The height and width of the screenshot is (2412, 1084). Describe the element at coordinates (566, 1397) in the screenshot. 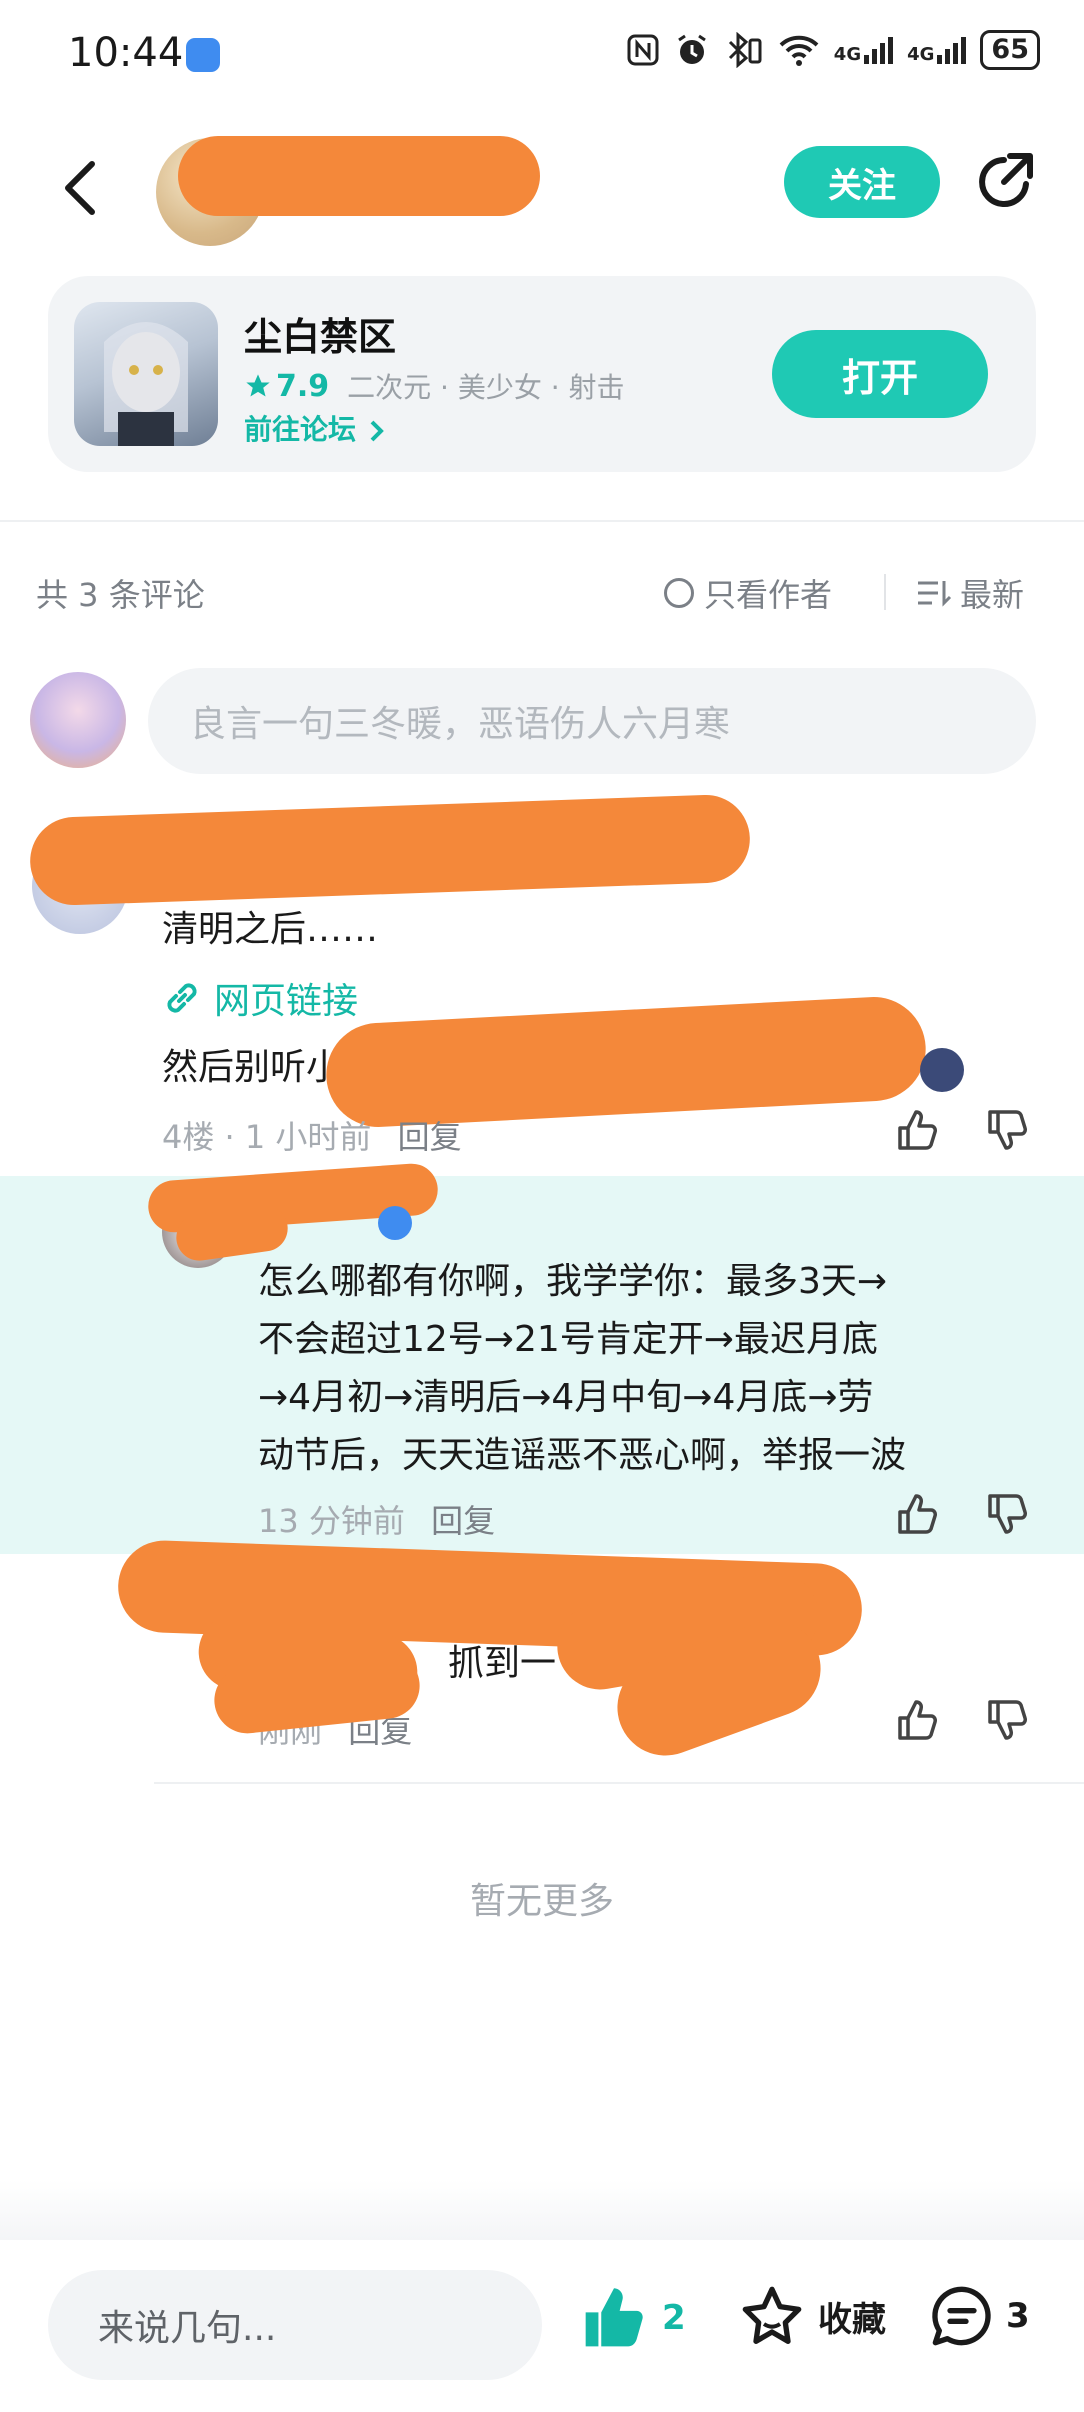

I see `reply-text-line: →4月初→清明后→4月中旬→4月底→劳` at that location.